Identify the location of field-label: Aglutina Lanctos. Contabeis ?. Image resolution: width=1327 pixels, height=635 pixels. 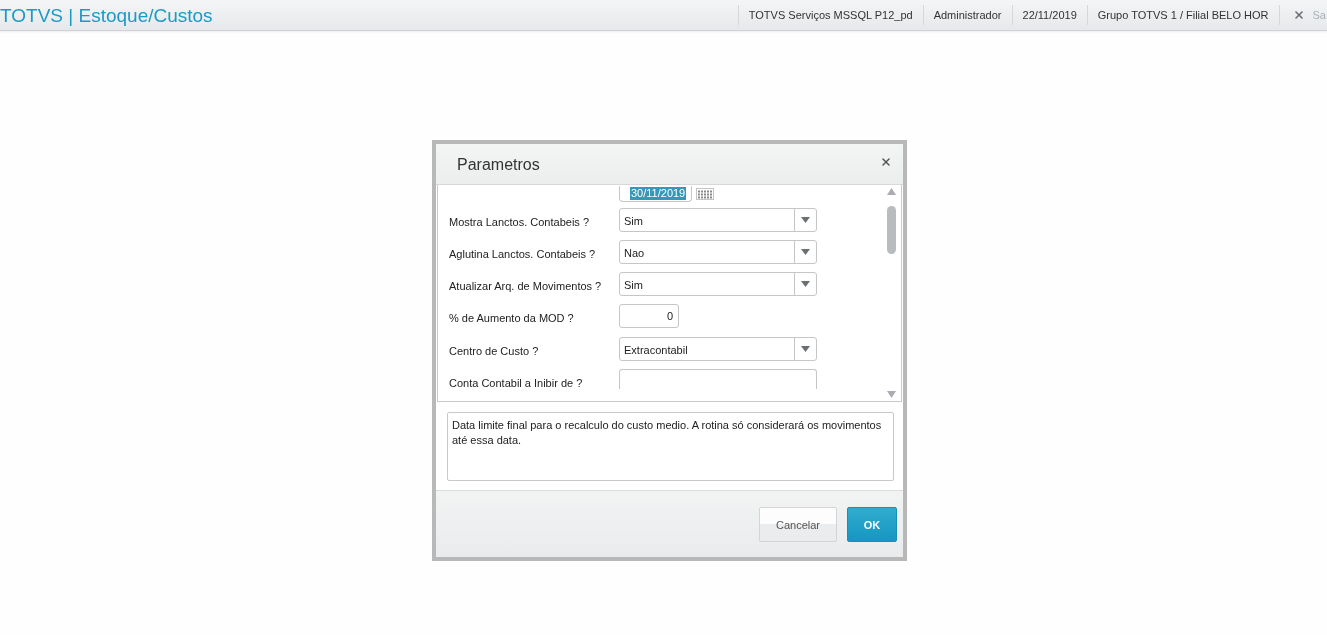
(522, 254).